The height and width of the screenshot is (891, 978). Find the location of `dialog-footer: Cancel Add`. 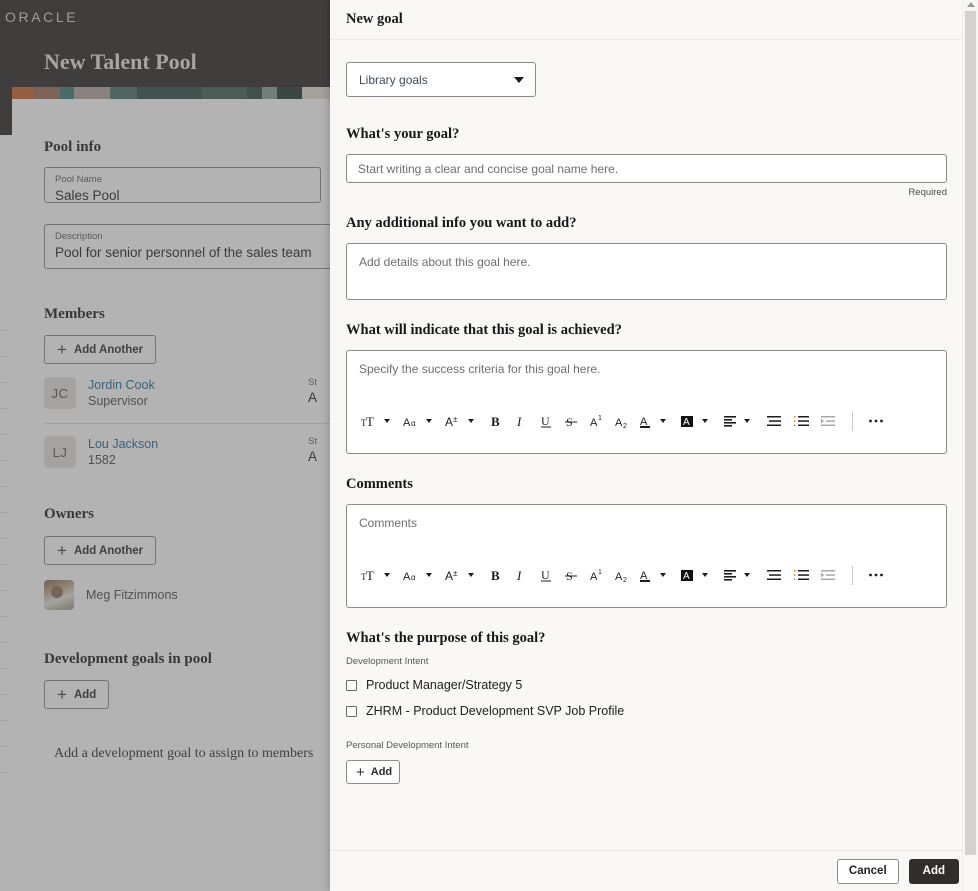

dialog-footer: Cancel Add is located at coordinates (654, 870).